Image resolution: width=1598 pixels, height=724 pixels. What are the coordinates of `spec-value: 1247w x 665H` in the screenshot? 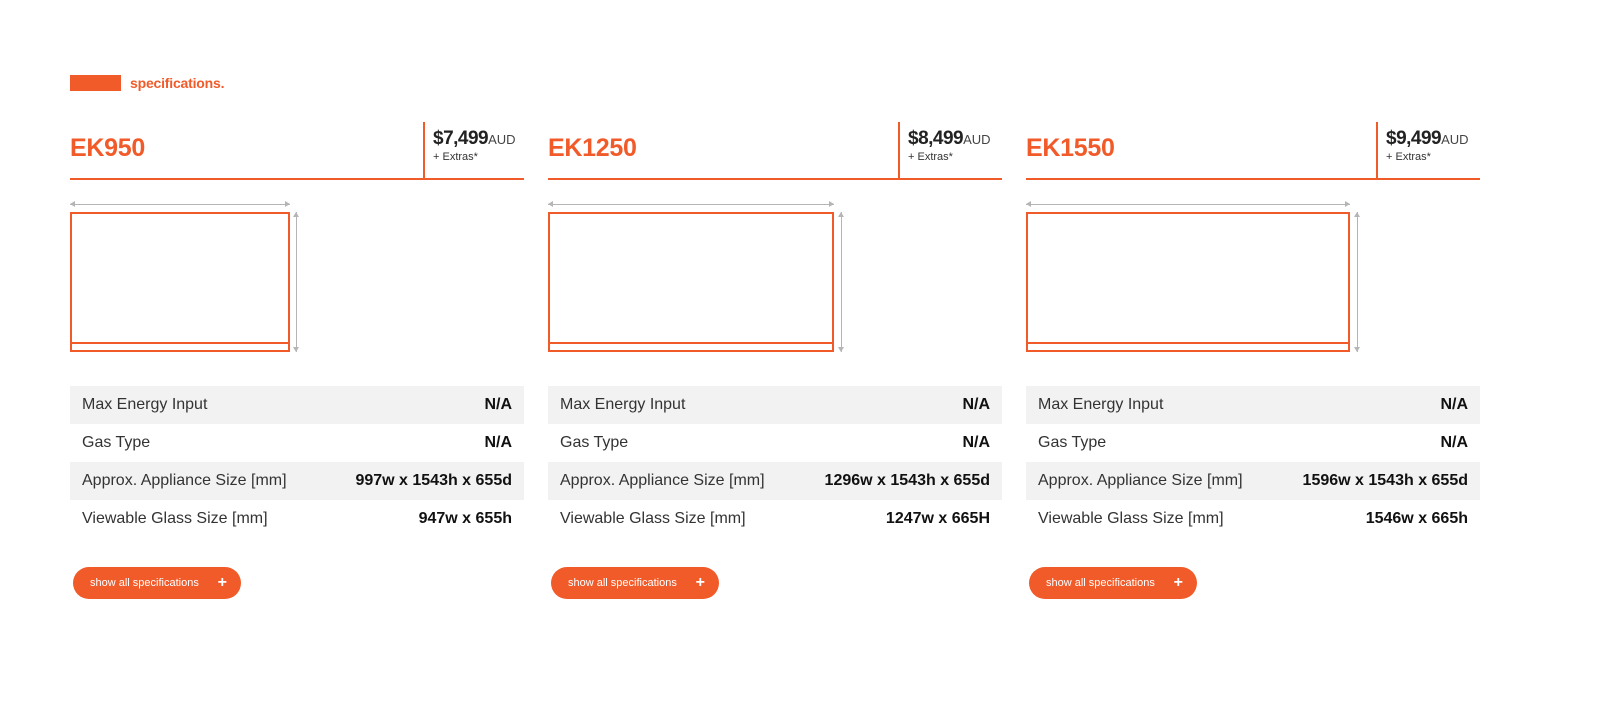 It's located at (937, 518).